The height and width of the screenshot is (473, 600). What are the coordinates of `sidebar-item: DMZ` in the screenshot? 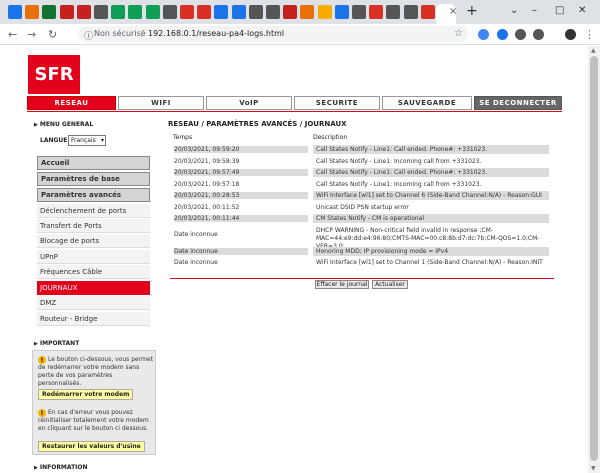 It's located at (93, 303).